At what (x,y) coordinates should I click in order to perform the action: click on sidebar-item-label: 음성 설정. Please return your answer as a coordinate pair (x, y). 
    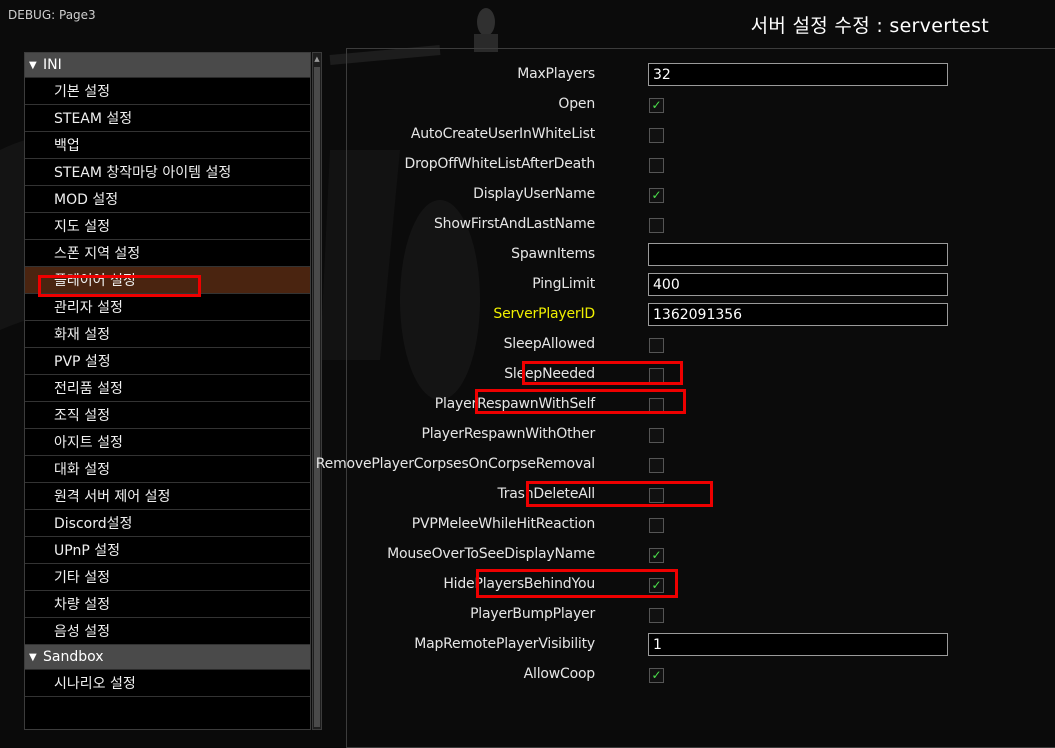
    Looking at the image, I should click on (82, 632).